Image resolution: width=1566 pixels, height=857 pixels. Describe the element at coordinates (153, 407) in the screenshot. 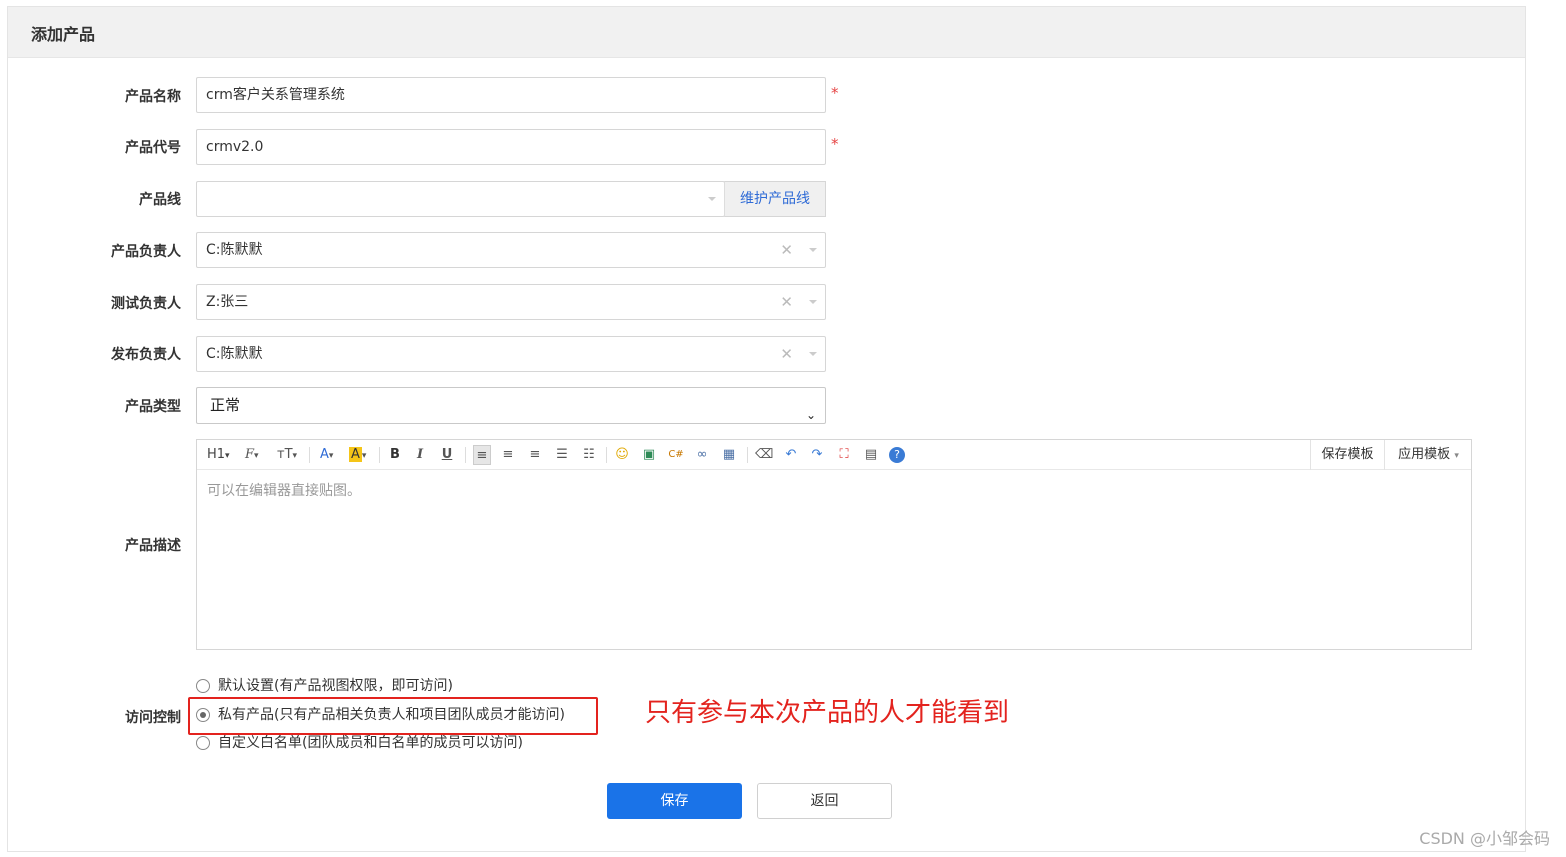

I see `product-type-label: 产品类型` at that location.